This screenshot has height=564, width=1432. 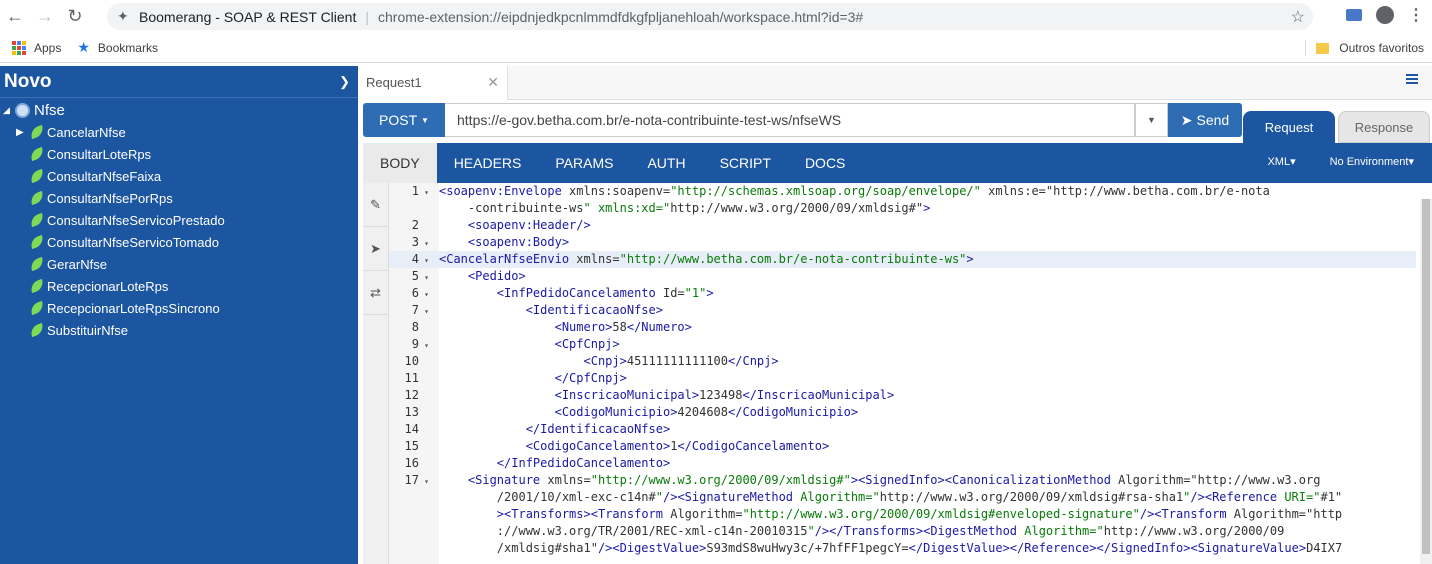 I want to click on line-number: 16, so click(x=414, y=463).